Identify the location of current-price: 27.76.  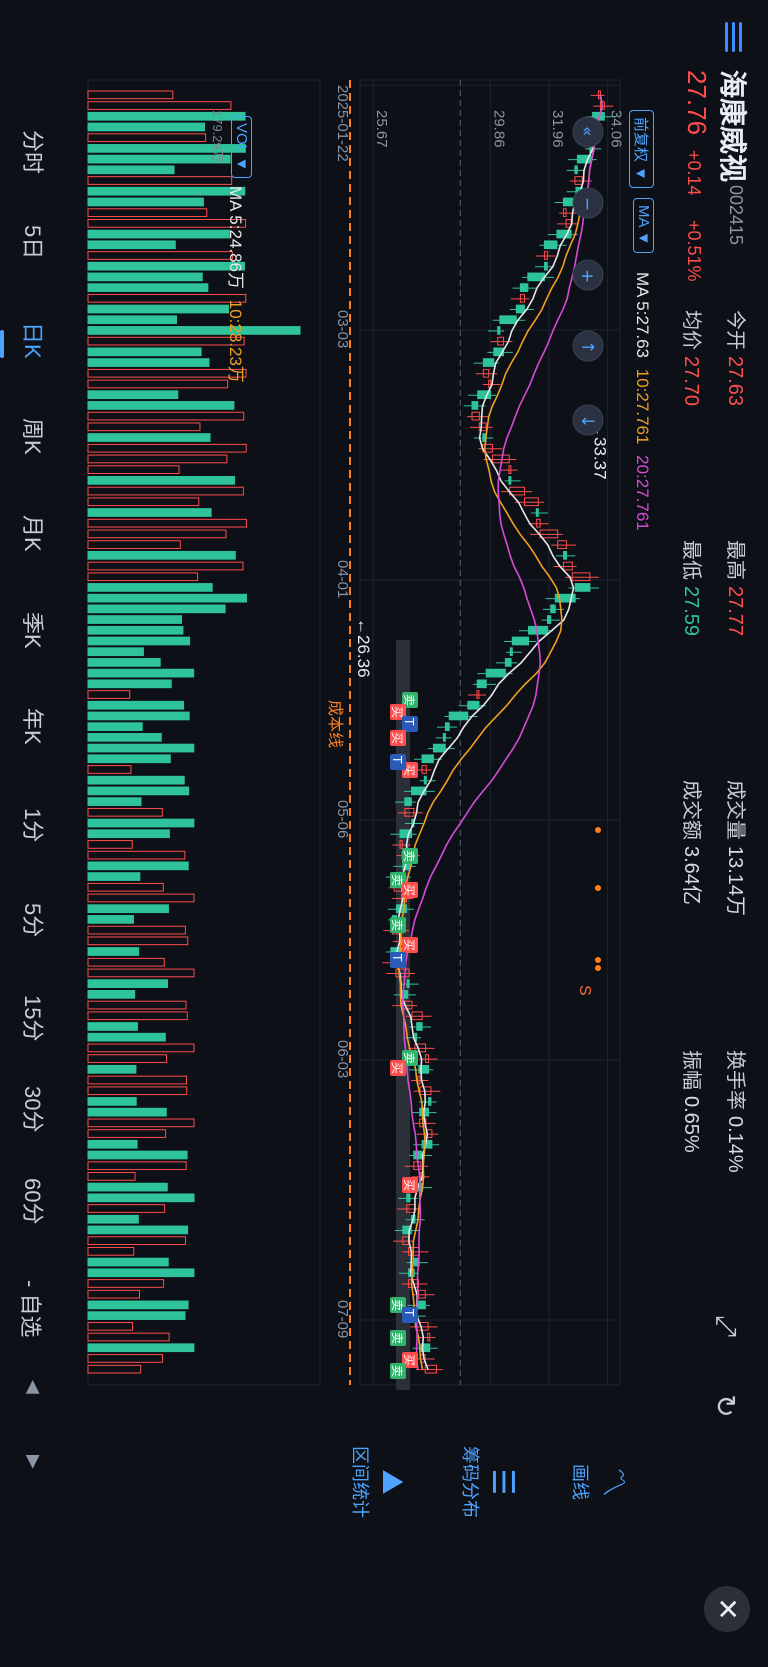
(697, 103).